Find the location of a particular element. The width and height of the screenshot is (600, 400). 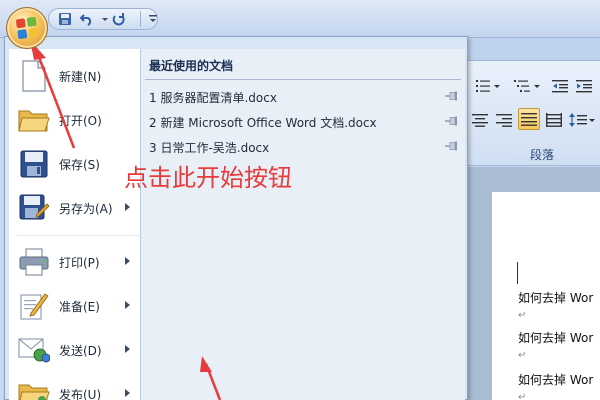

annotation-arrow-up is located at coordinates (55, 100).